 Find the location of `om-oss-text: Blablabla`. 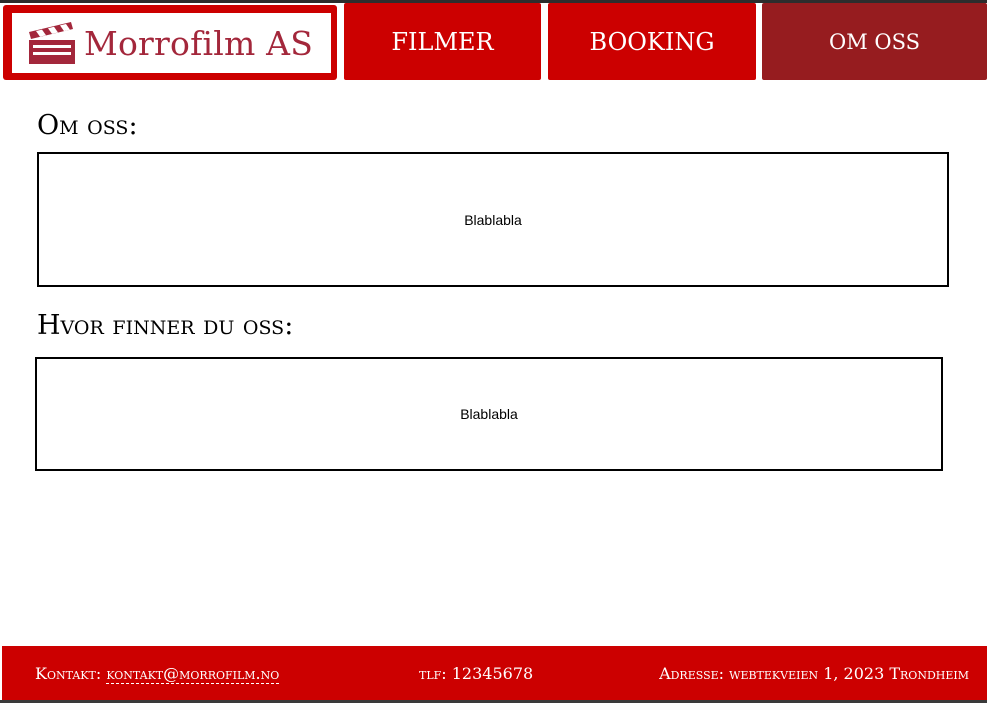

om-oss-text: Blablabla is located at coordinates (493, 219).